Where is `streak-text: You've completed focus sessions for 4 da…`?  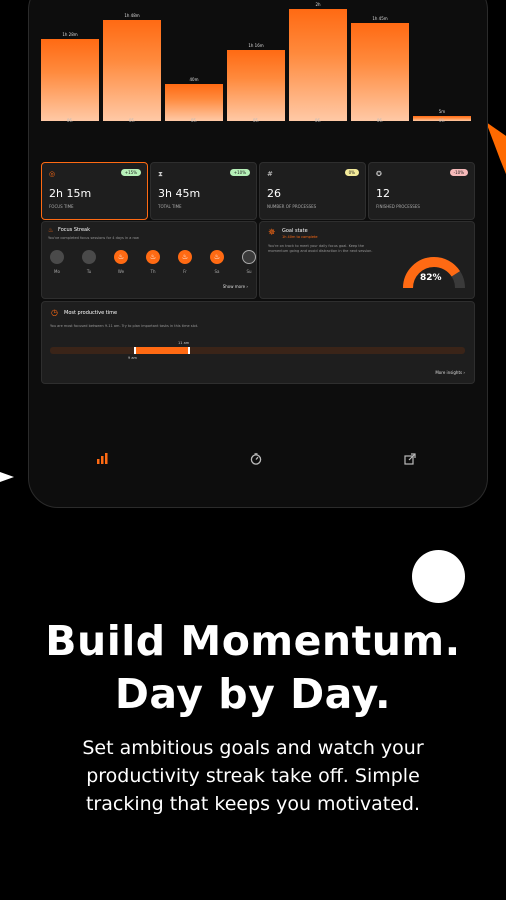
streak-text: You've completed focus sessions for 4 da… is located at coordinates (93, 238).